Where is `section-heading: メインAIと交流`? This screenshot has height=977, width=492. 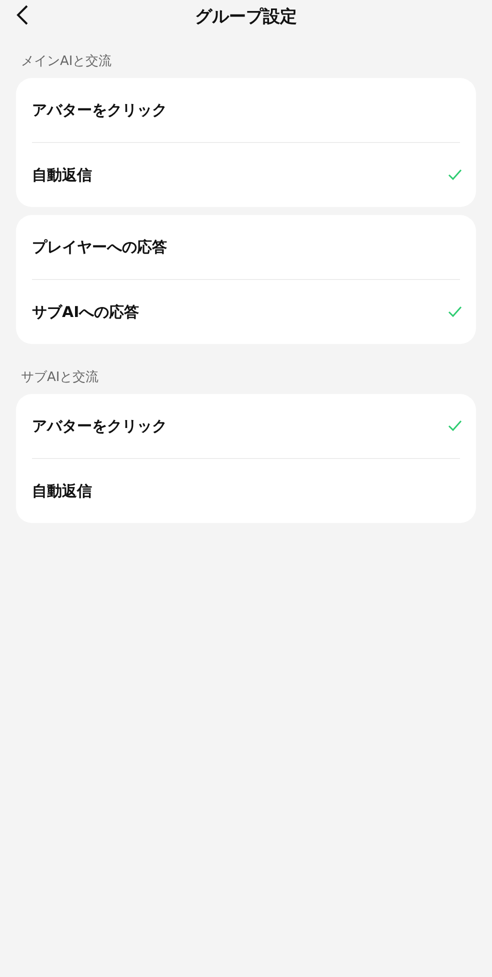 section-heading: メインAIと交流 is located at coordinates (66, 62).